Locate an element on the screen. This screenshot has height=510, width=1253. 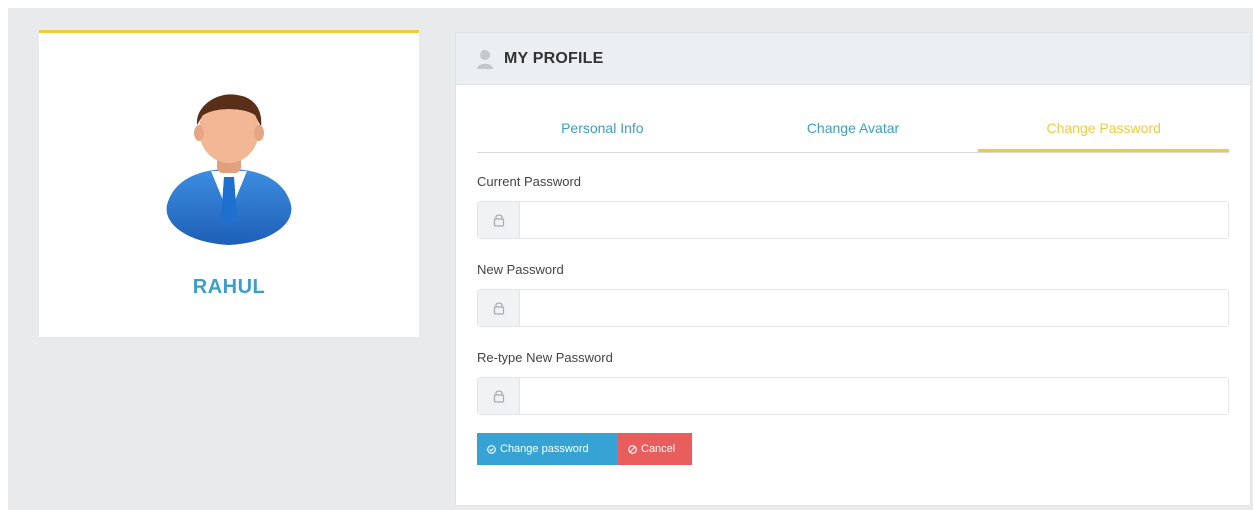
tab-personal-info: Personal Info is located at coordinates (602, 128).